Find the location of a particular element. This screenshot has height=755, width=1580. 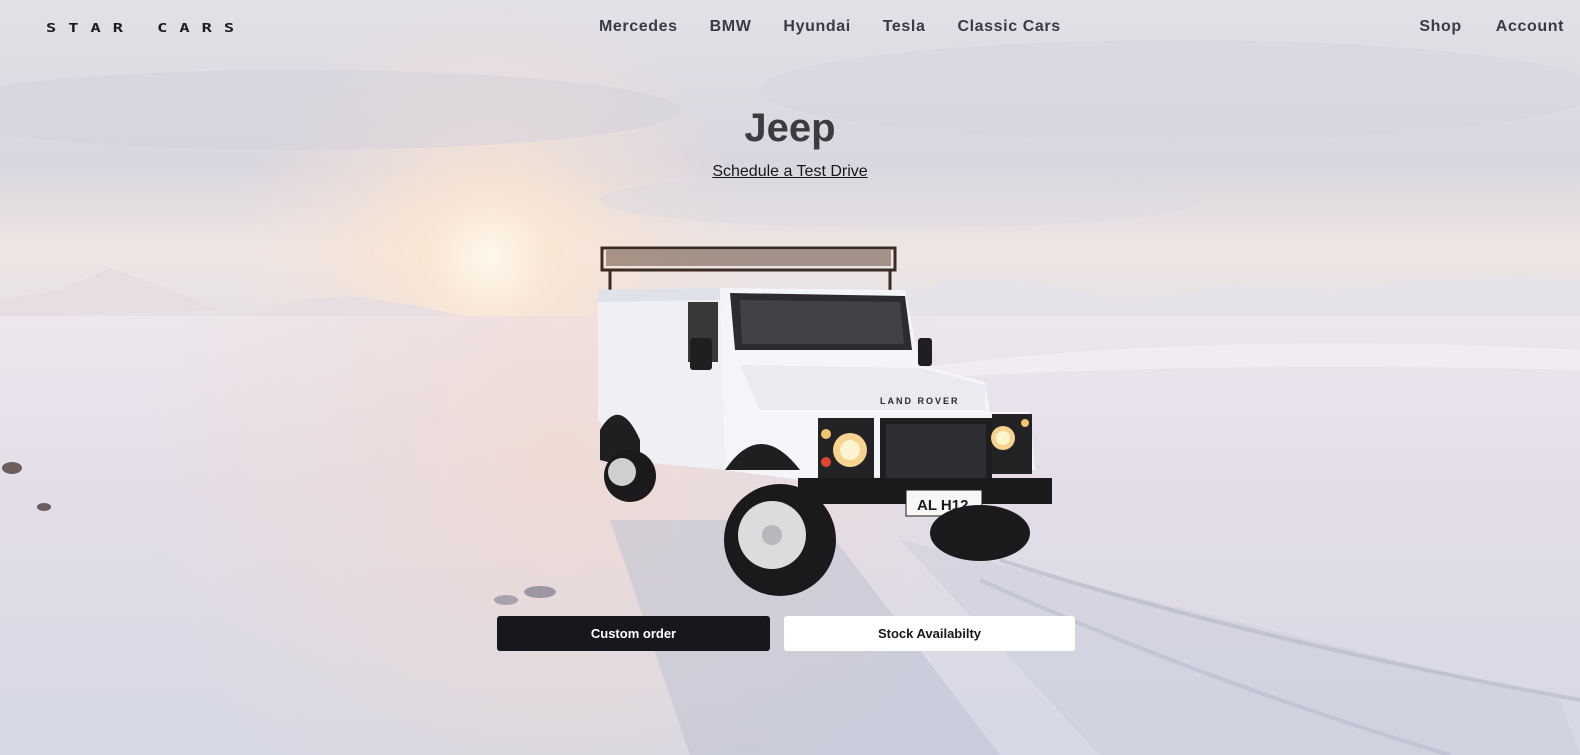

custom-order-button: Custom order is located at coordinates (633, 633).